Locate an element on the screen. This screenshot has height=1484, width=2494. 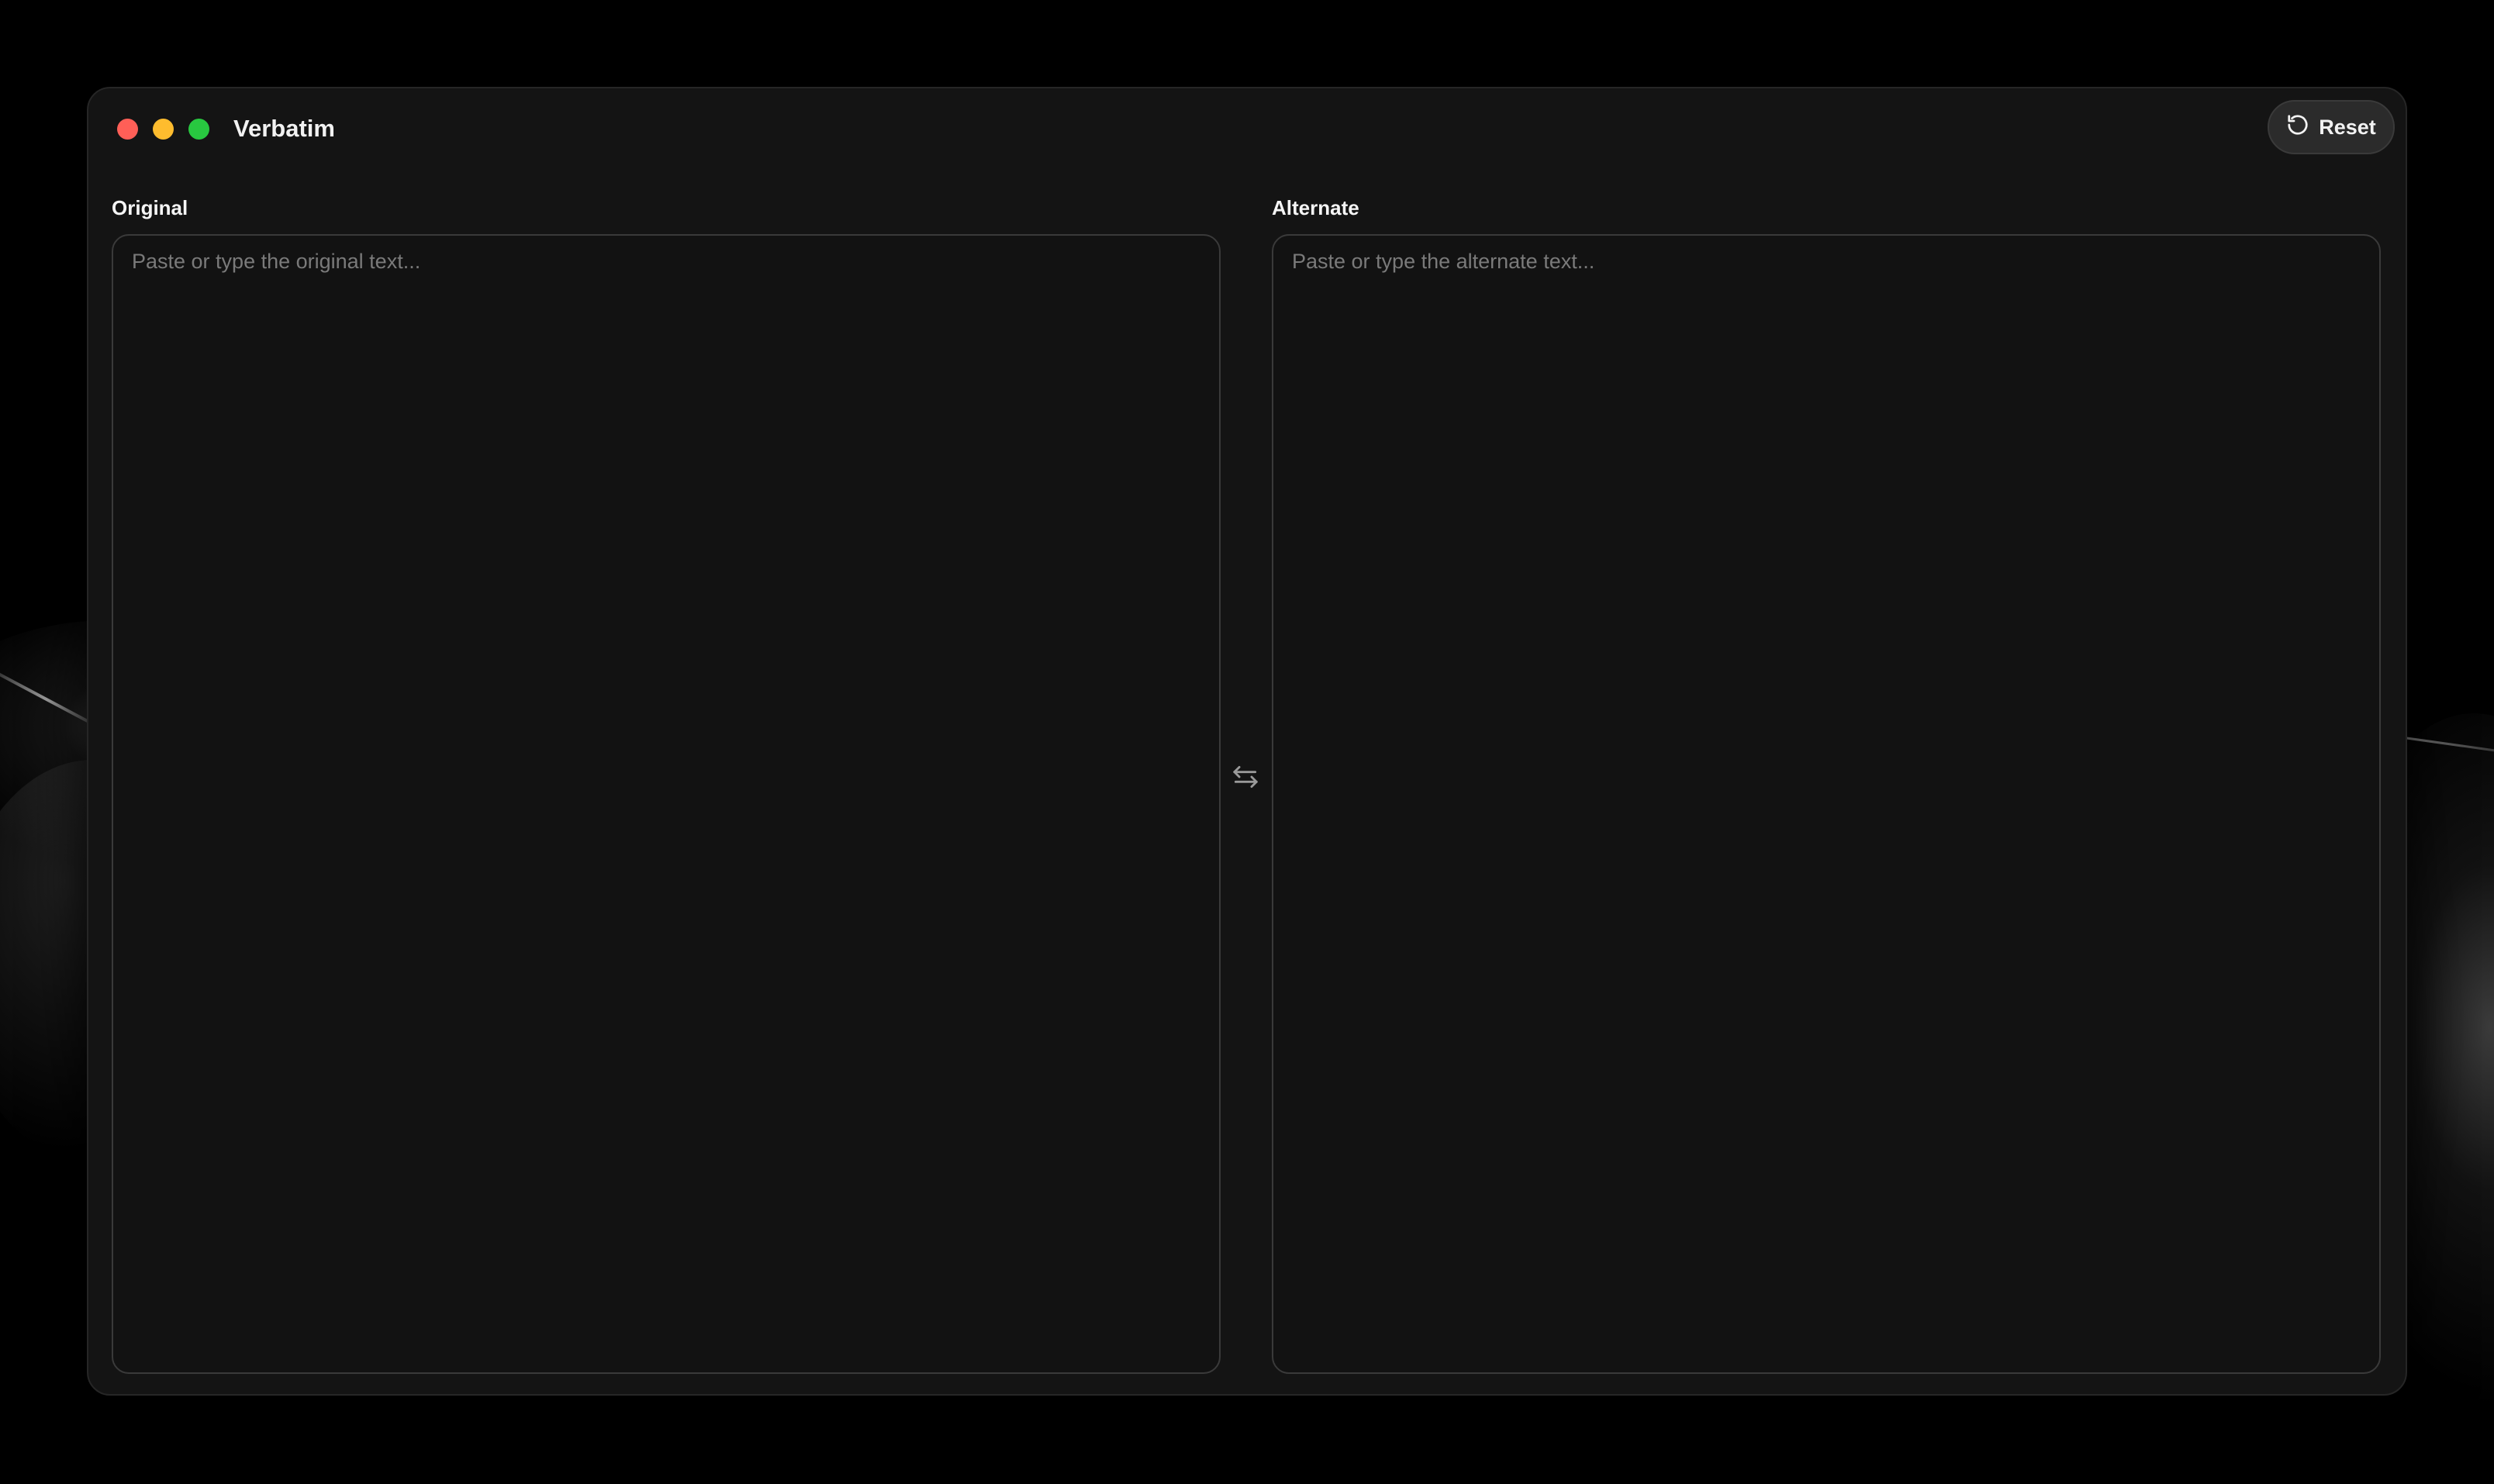
reset-button-label: Reset is located at coordinates (2348, 127).